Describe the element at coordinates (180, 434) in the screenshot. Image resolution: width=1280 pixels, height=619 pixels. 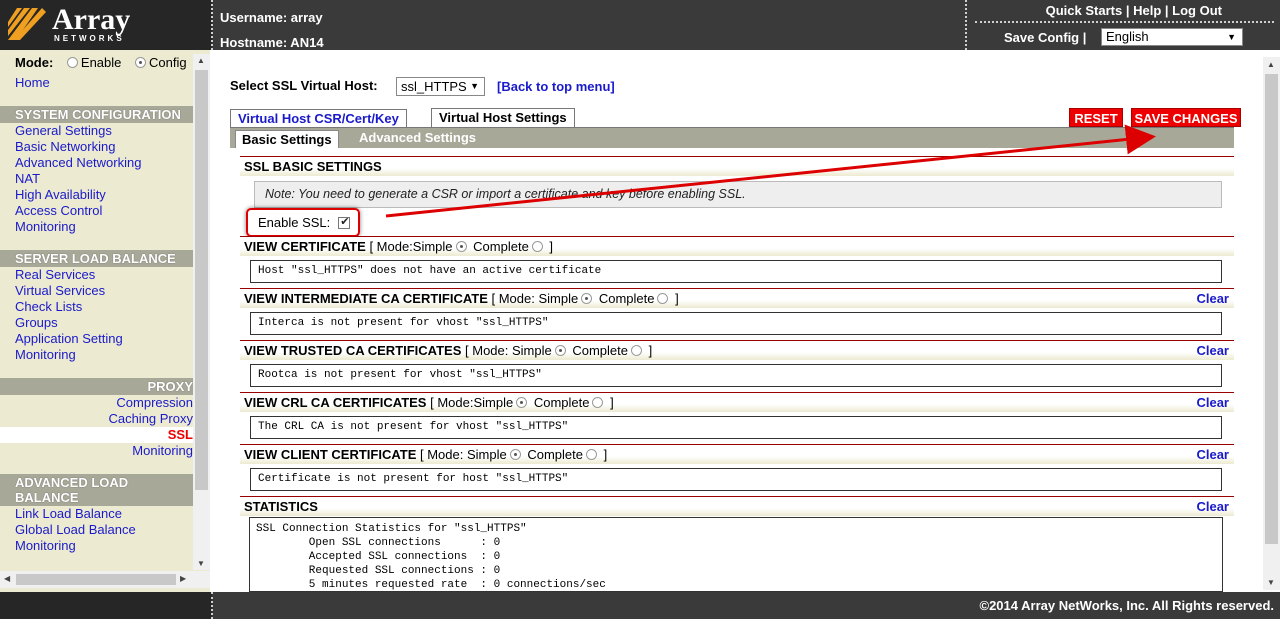
I see `sidebar-item-ssl: SSL` at that location.